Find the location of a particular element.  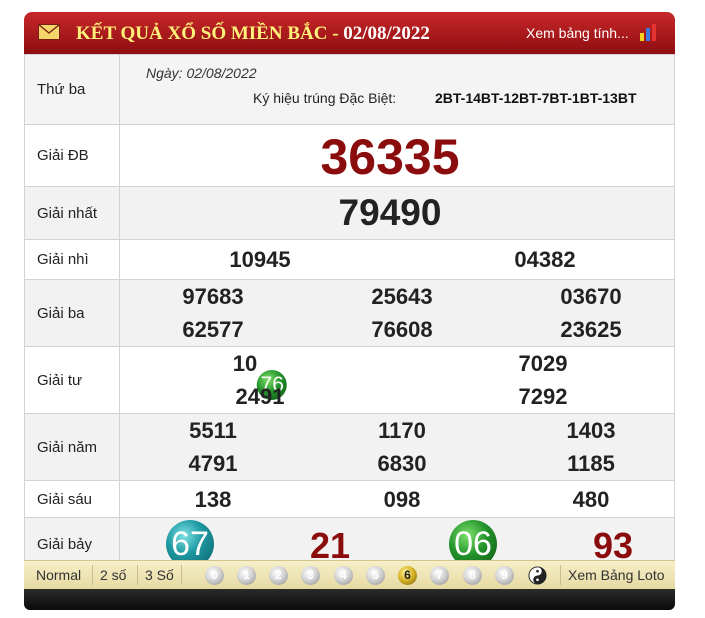

prize-label: Giải tư is located at coordinates (72, 380).